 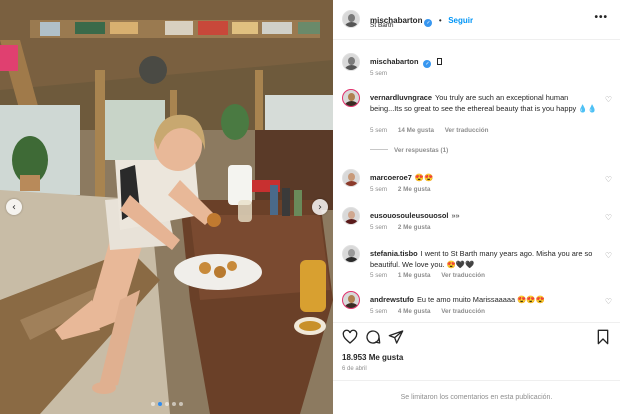 I want to click on caption-meta: 5 sem, so click(x=383, y=73).